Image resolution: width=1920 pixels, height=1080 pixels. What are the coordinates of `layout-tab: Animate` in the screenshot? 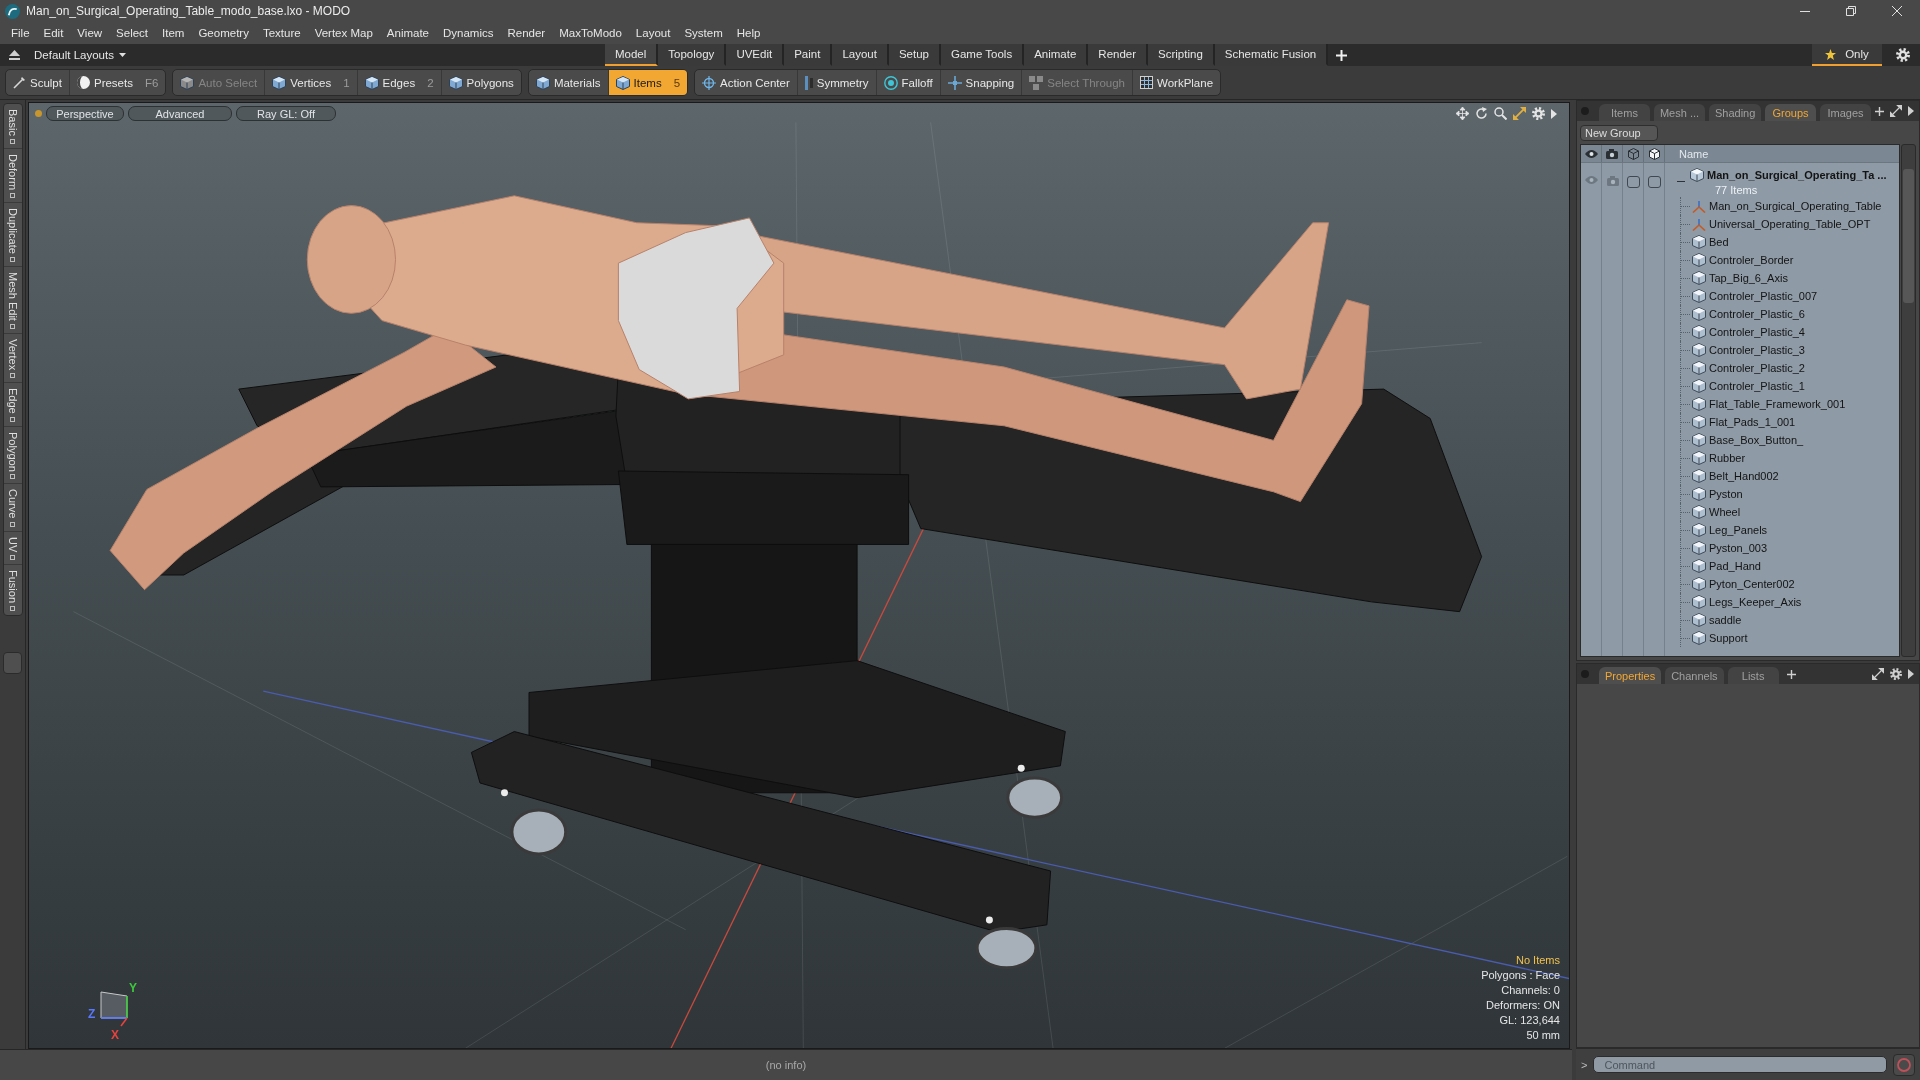 It's located at (1056, 55).